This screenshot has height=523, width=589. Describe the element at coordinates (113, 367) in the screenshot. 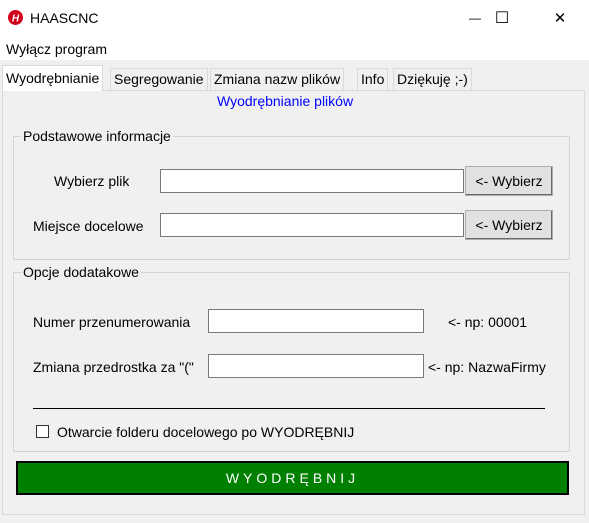

I see `prefix-label: Zmiana przedrostka za "("` at that location.